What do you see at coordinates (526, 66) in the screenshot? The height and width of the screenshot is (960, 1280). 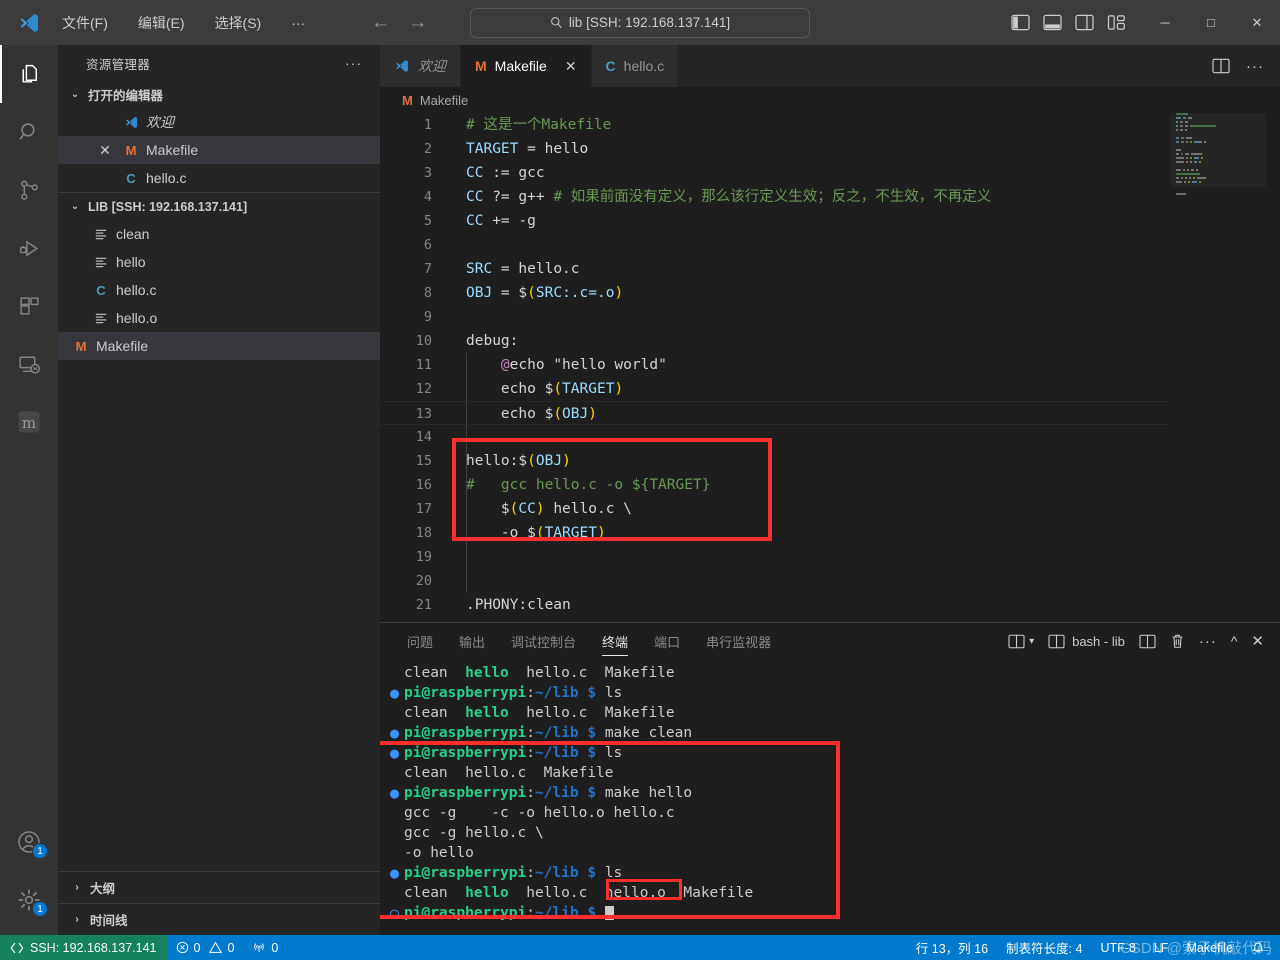 I see `tab-makefile: M Makefile ✕` at bounding box center [526, 66].